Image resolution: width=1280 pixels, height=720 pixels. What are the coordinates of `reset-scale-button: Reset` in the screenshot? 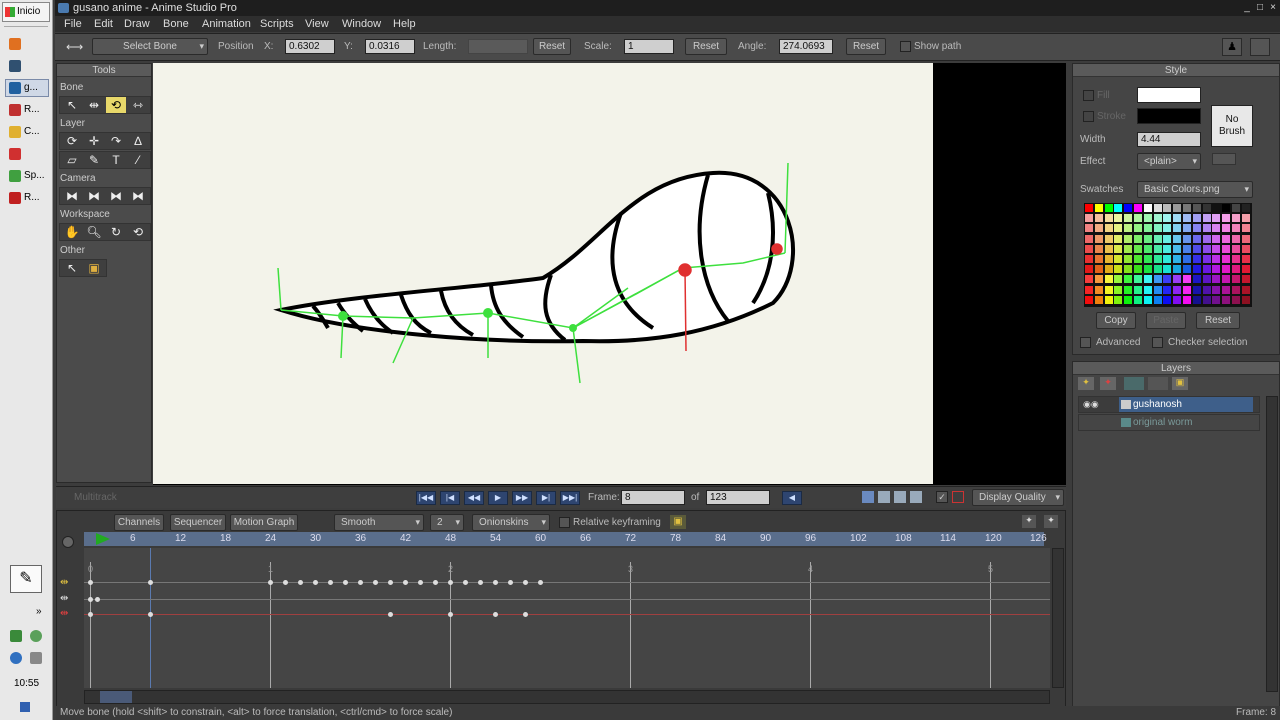 It's located at (706, 46).